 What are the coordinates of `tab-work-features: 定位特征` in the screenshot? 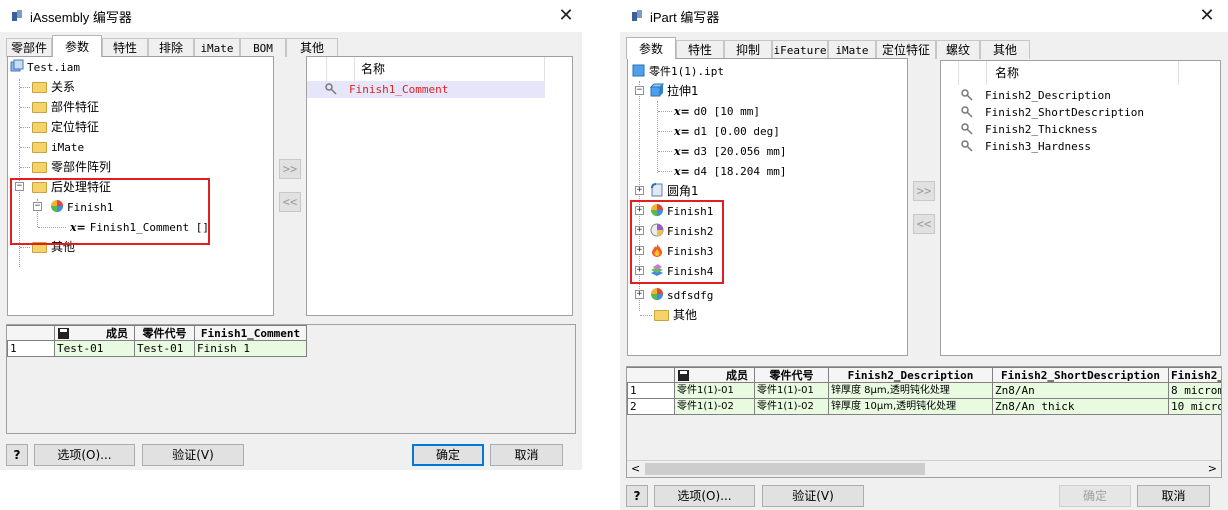 It's located at (906, 49).